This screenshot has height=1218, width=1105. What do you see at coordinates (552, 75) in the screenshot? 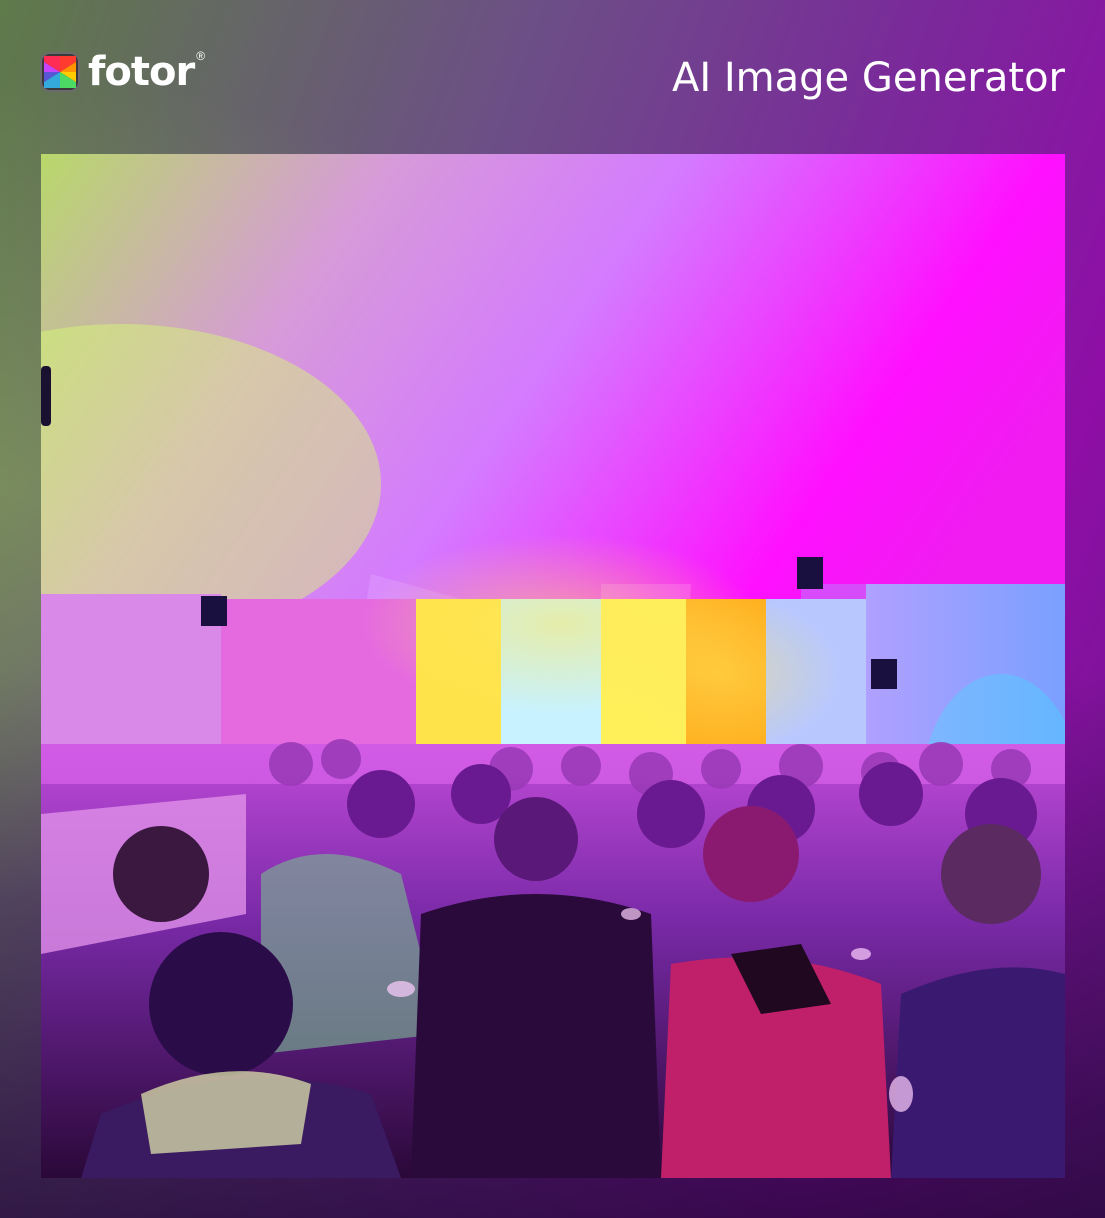
I see `header-bar: fotor ® AI Image Generator` at bounding box center [552, 75].